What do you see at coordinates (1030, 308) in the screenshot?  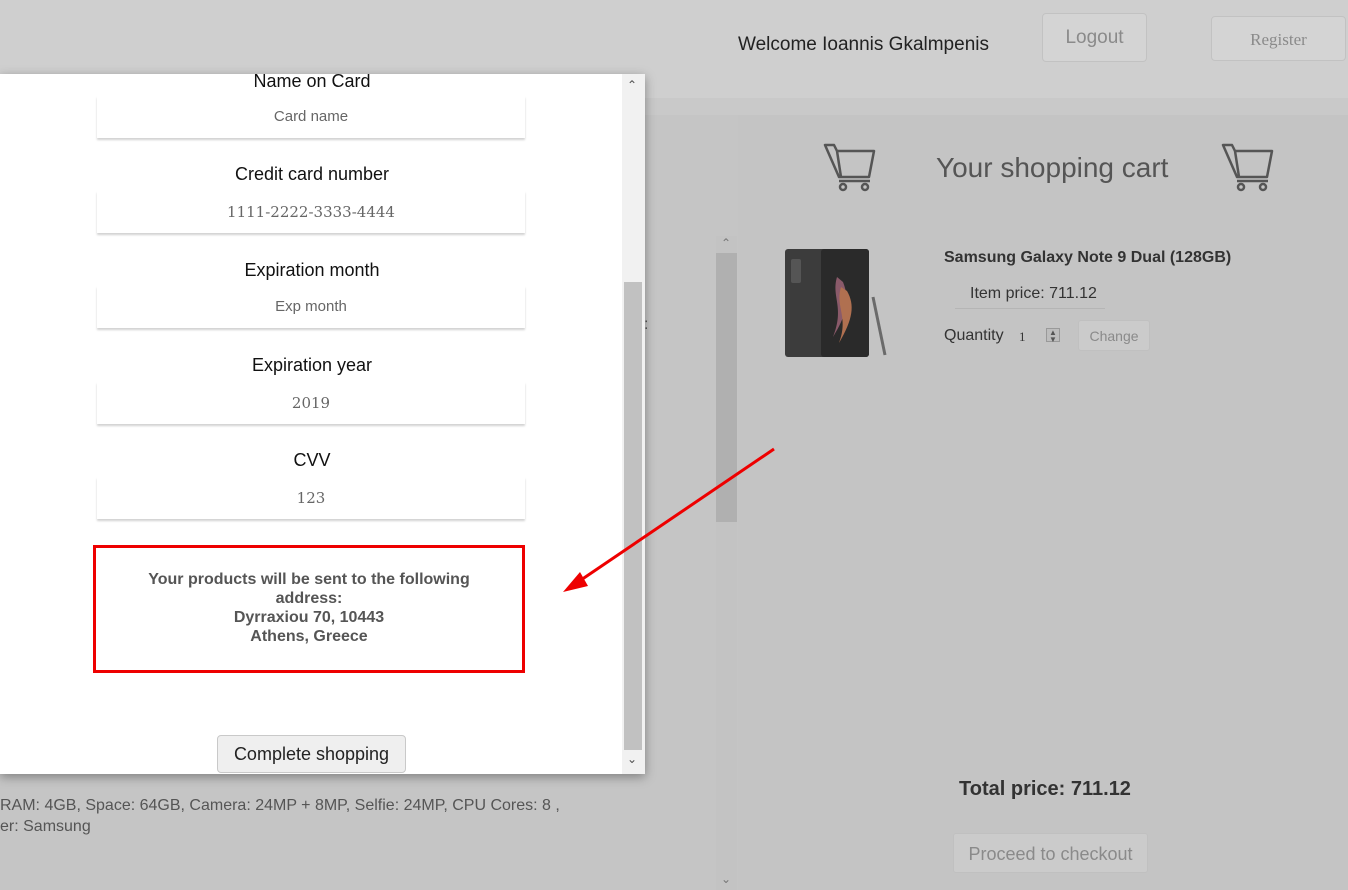 I see `divider` at bounding box center [1030, 308].